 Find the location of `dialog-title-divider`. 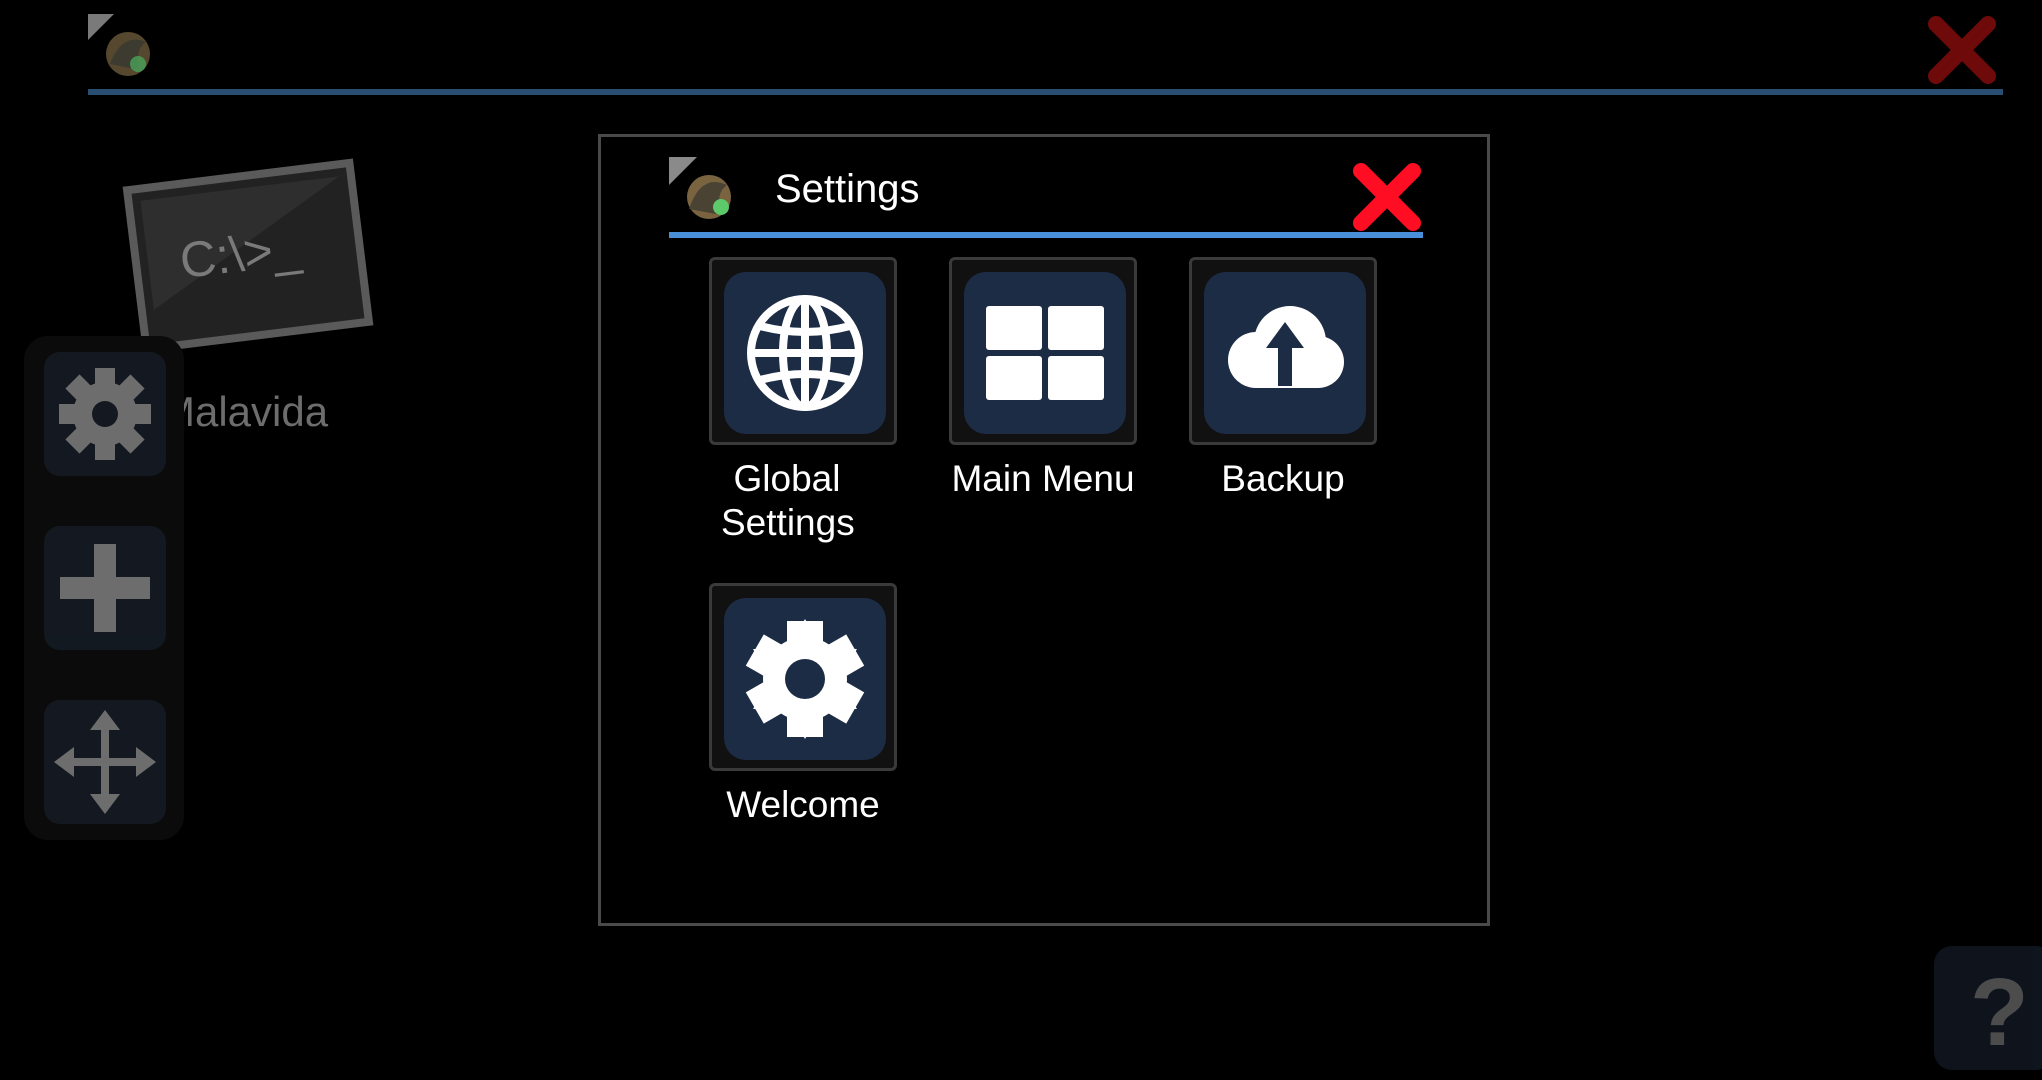

dialog-title-divider is located at coordinates (1046, 235).